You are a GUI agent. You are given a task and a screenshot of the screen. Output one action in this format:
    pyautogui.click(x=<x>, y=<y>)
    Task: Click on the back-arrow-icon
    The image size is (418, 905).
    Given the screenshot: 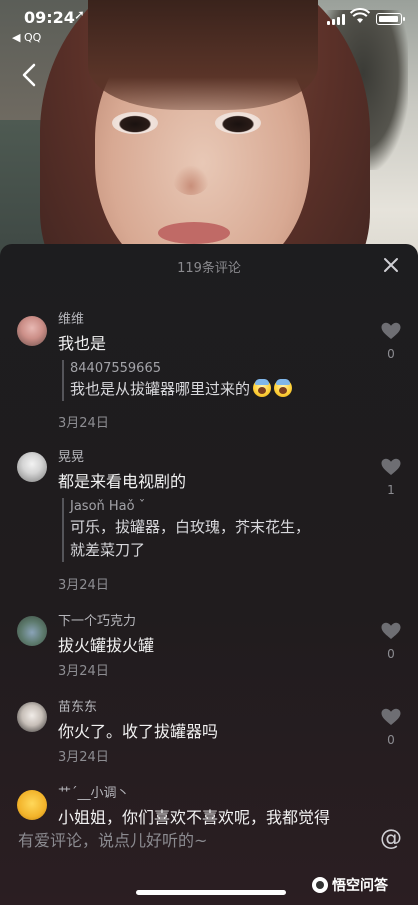 What is the action you would take?
    pyautogui.click(x=29, y=75)
    